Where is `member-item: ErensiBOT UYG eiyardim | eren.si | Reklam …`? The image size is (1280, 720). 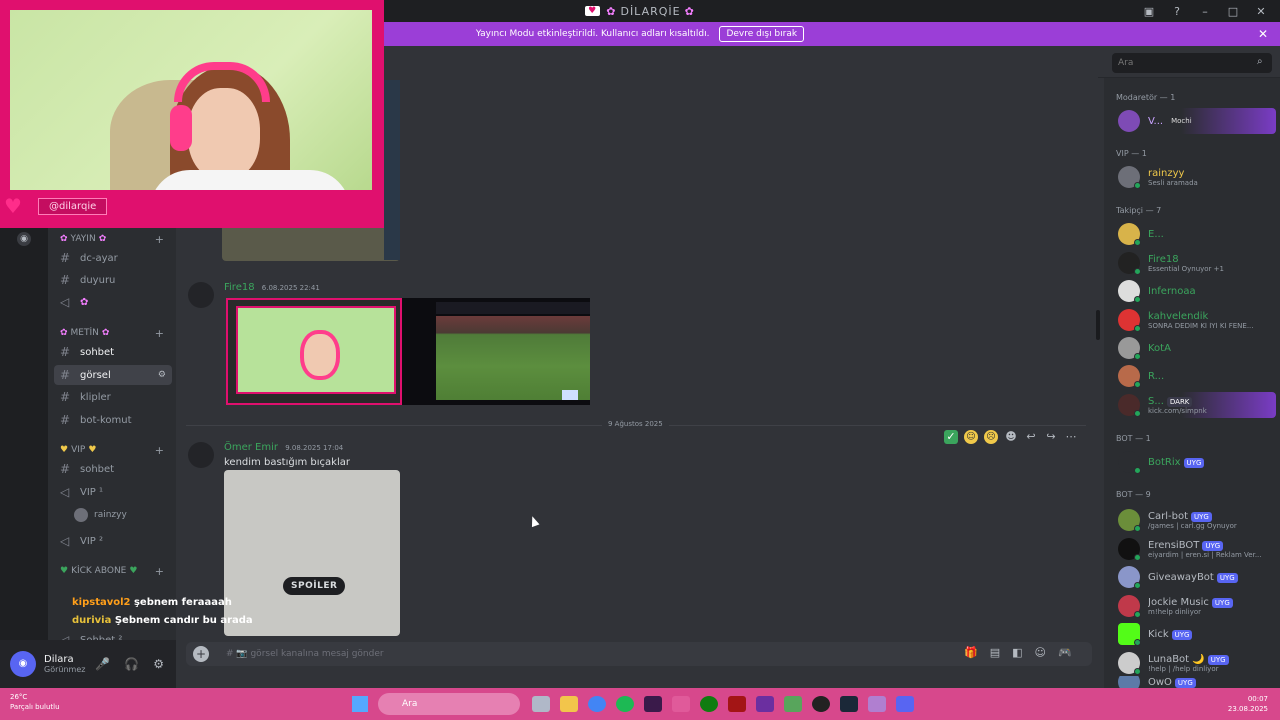 member-item: ErensiBOT UYG eiyardim | eren.si | Reklam … is located at coordinates (1197, 549).